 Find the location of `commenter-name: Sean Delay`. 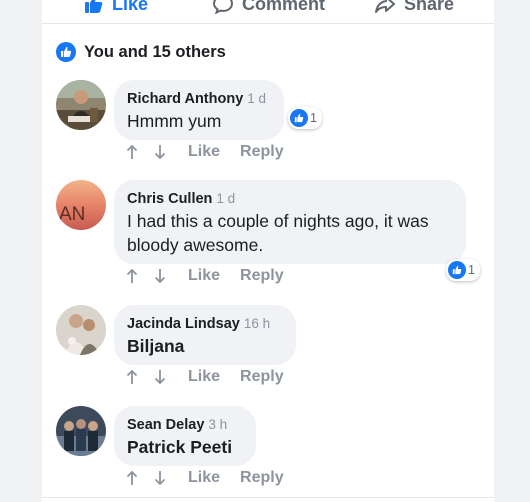

commenter-name: Sean Delay is located at coordinates (165, 425).